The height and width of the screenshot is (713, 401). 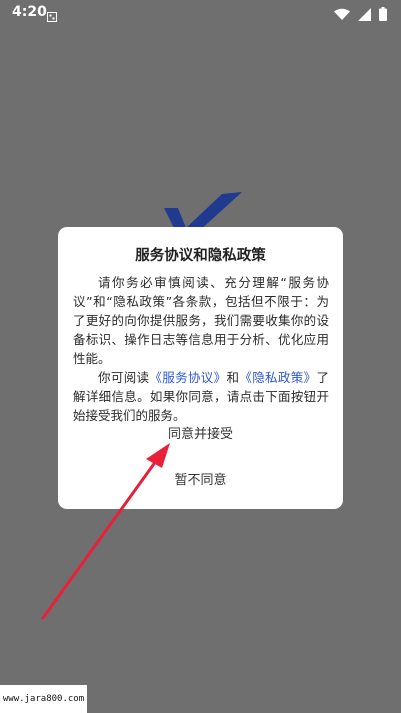 I want to click on status-bar: 4:20, so click(x=200, y=13).